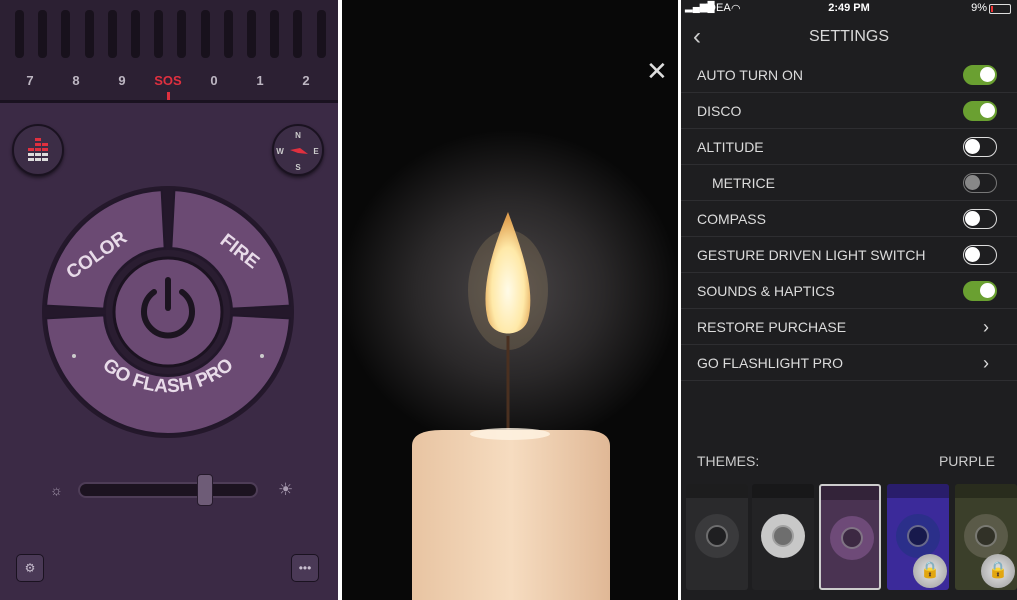 This screenshot has width=1017, height=600. I want to click on settings-button: ⚙, so click(30, 568).